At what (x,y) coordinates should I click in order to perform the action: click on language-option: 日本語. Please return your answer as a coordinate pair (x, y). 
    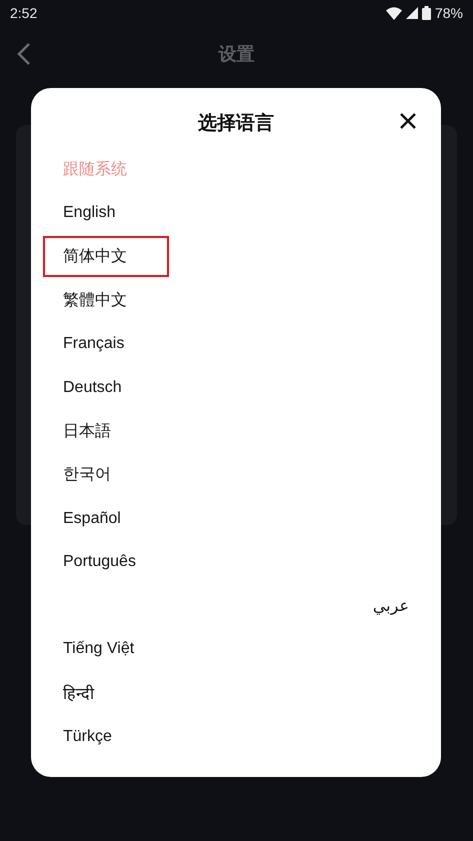
    Looking at the image, I should click on (236, 431).